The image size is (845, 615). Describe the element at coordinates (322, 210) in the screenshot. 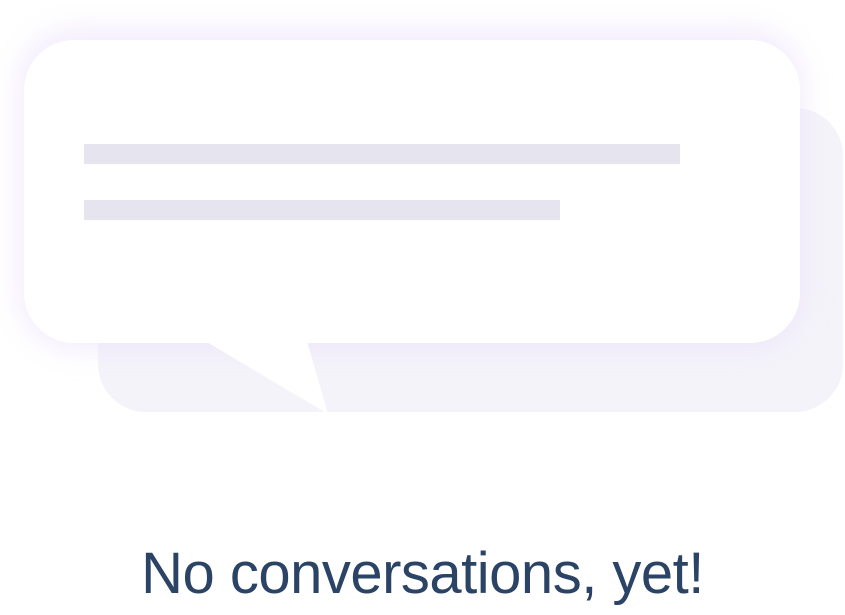

I see `placeholder-line-short` at that location.